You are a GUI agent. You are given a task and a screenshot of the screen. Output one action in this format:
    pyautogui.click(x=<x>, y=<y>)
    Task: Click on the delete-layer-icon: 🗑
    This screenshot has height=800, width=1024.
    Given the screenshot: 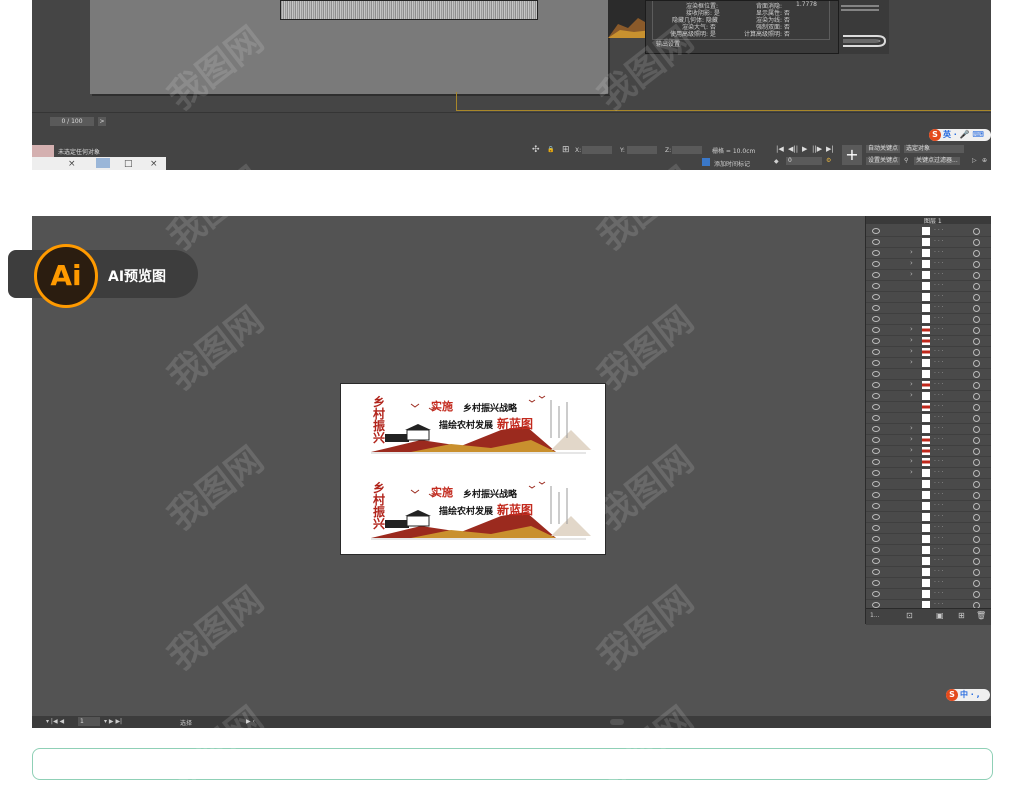 What is the action you would take?
    pyautogui.click(x=981, y=615)
    